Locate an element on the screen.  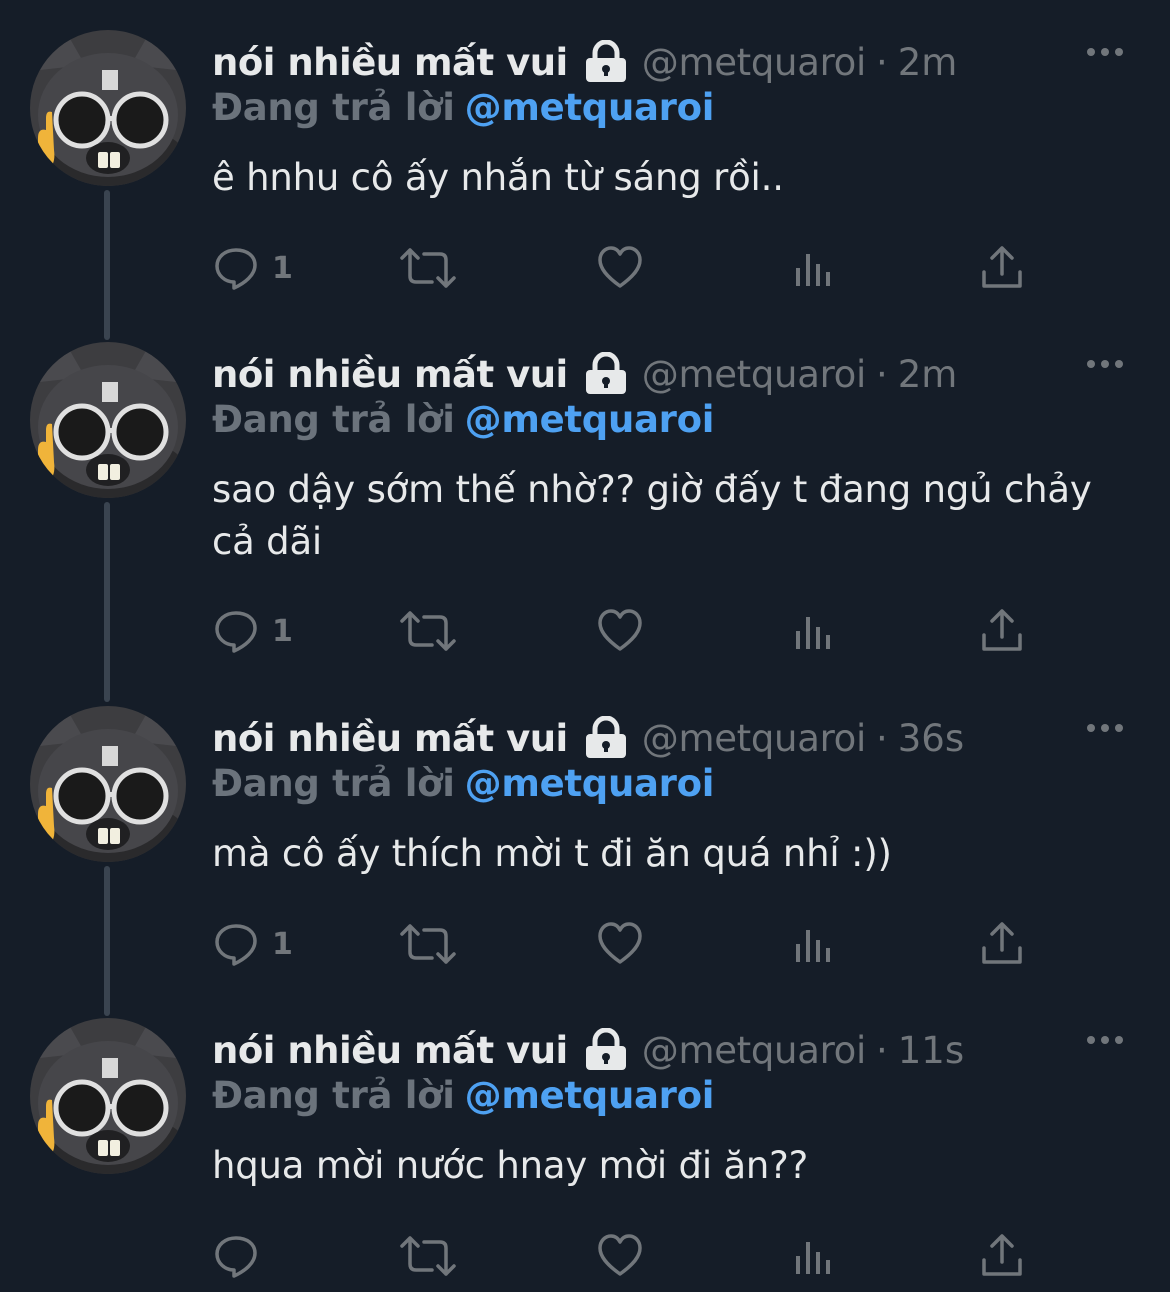
reply-button is located at coordinates (242, 1256).